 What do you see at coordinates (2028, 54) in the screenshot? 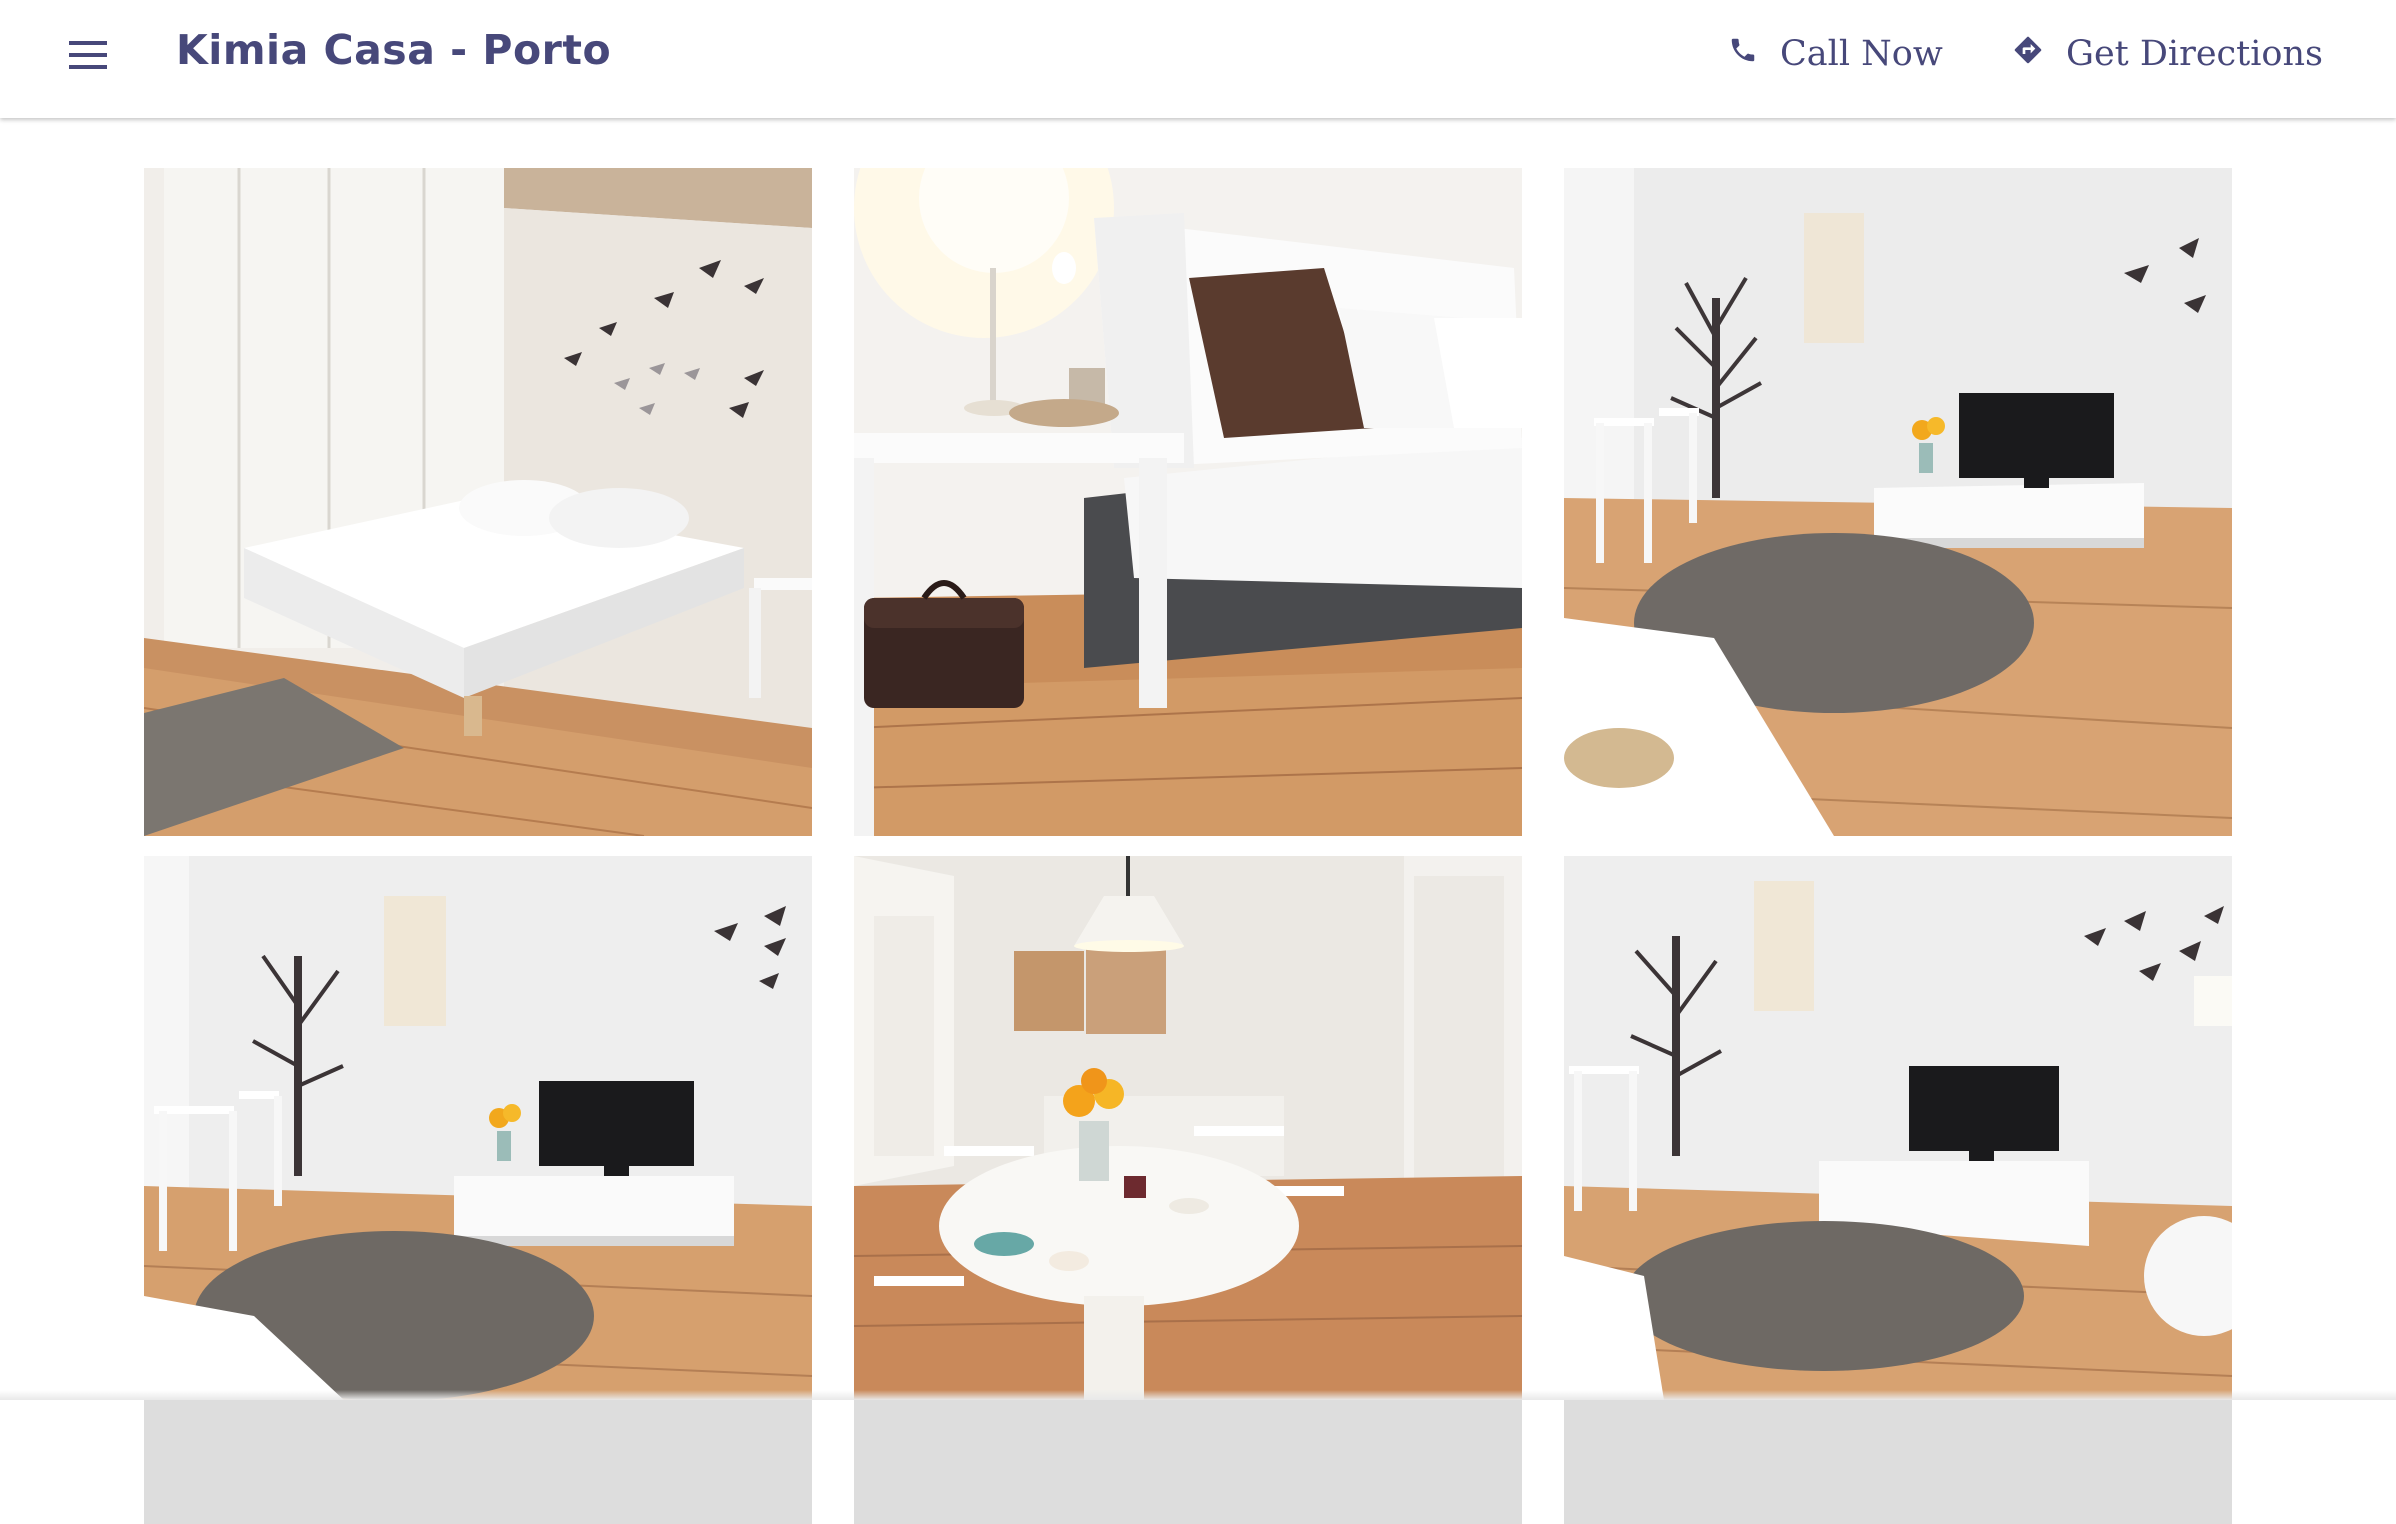
I see `directions-icon` at bounding box center [2028, 54].